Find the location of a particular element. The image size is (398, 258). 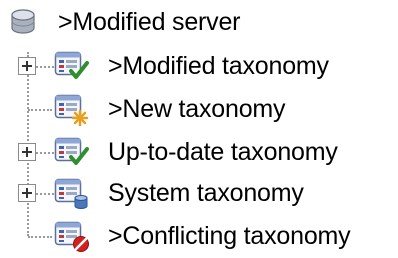

tree-item-label: System taxonomy is located at coordinates (206, 193).